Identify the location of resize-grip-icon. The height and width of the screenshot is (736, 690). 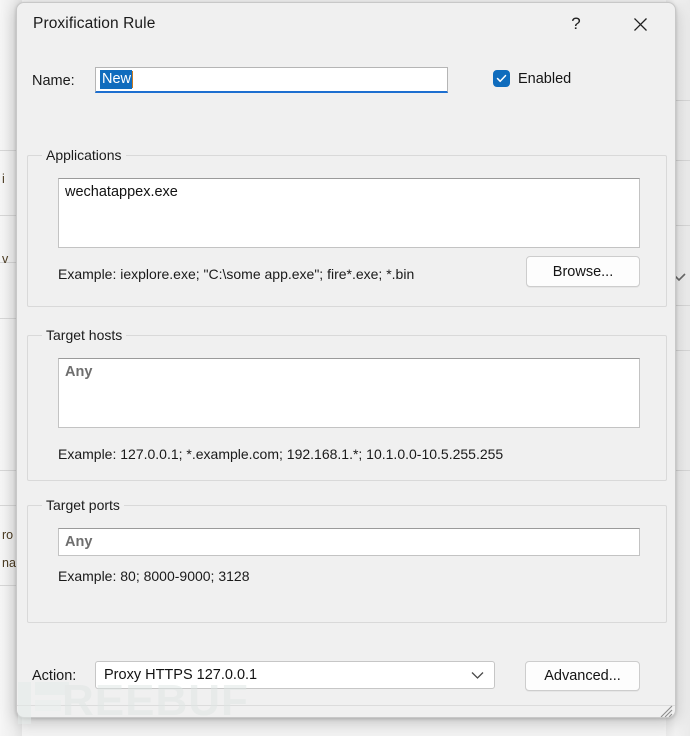
(665, 710).